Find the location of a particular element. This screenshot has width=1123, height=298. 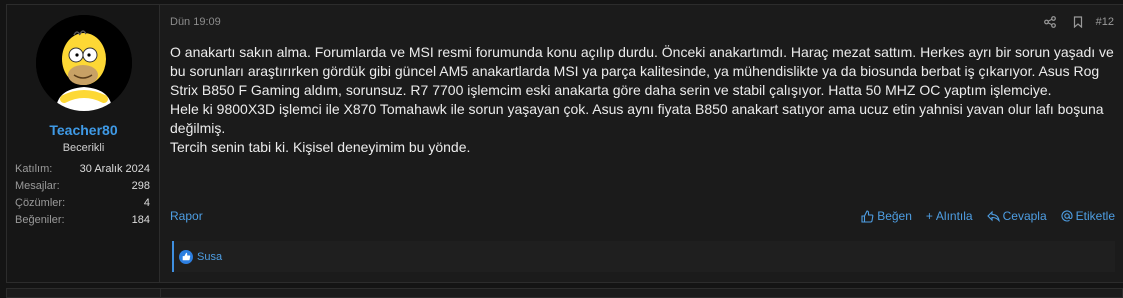

stat-value: 184 is located at coordinates (140, 220).